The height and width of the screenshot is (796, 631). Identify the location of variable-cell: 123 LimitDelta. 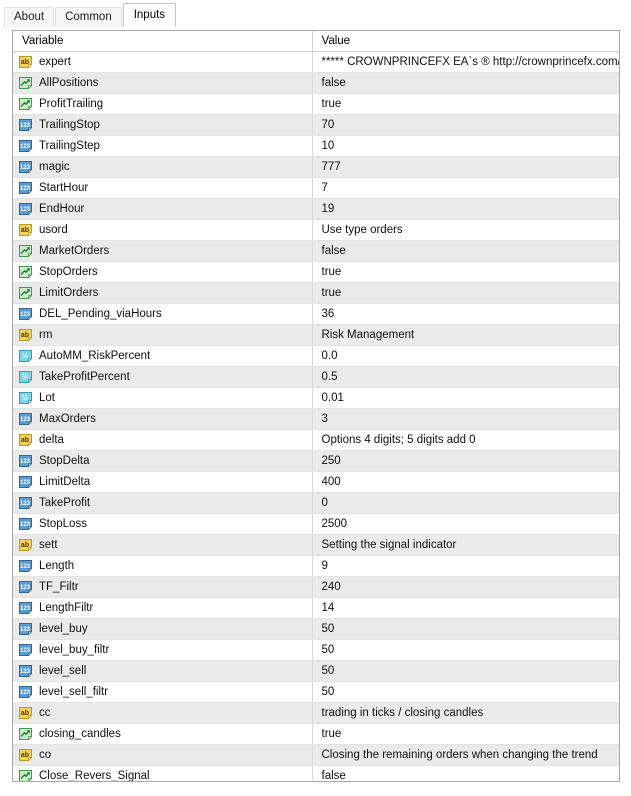
(163, 482).